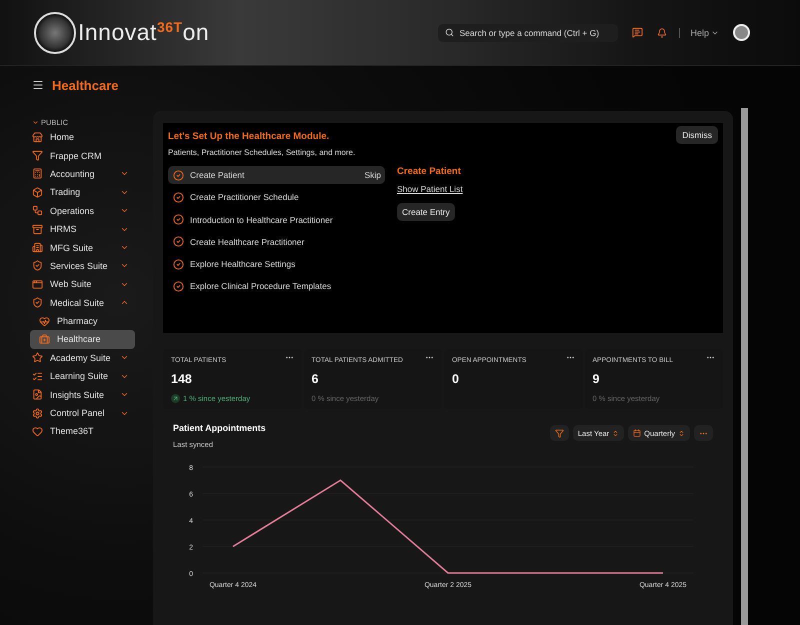 The height and width of the screenshot is (625, 800). Describe the element at coordinates (82, 303) in the screenshot. I see `sidebar-item: Medical Suite` at that location.